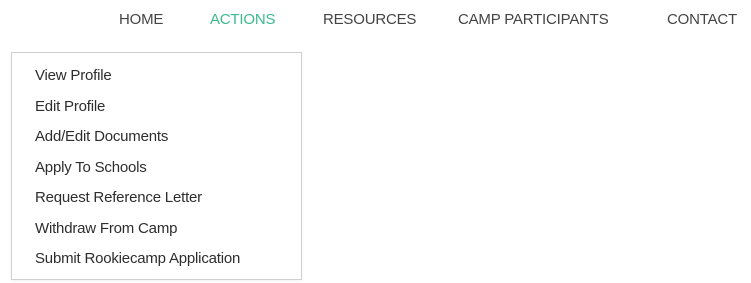 This screenshot has width=751, height=283. What do you see at coordinates (156, 107) in the screenshot?
I see `menu-item-edit-profile: Edit Profile` at bounding box center [156, 107].